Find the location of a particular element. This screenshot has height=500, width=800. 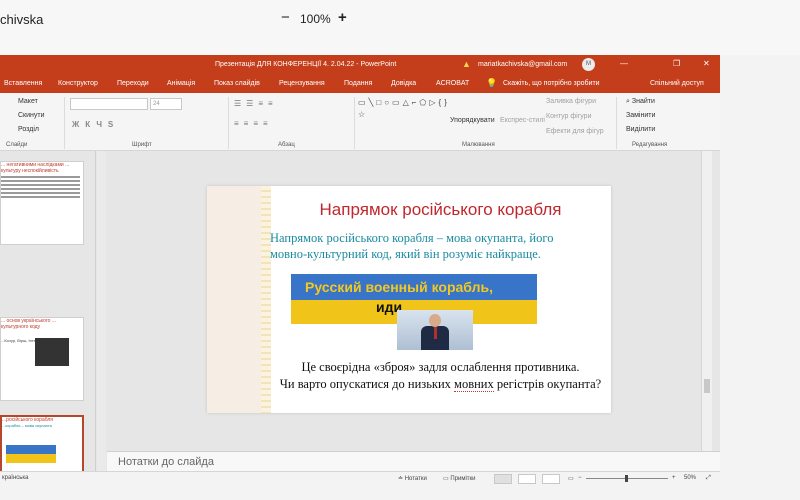

spellcheck-underlined-word: мовних is located at coordinates (474, 384).